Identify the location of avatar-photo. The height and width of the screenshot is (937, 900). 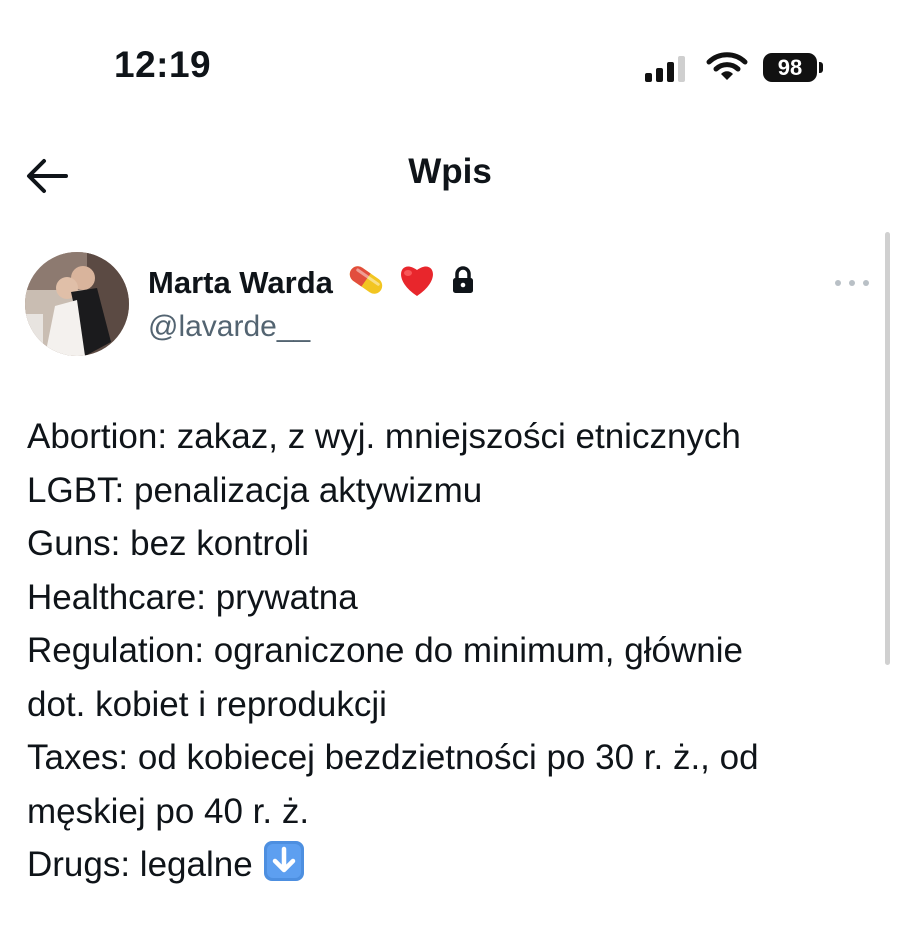
(77, 304).